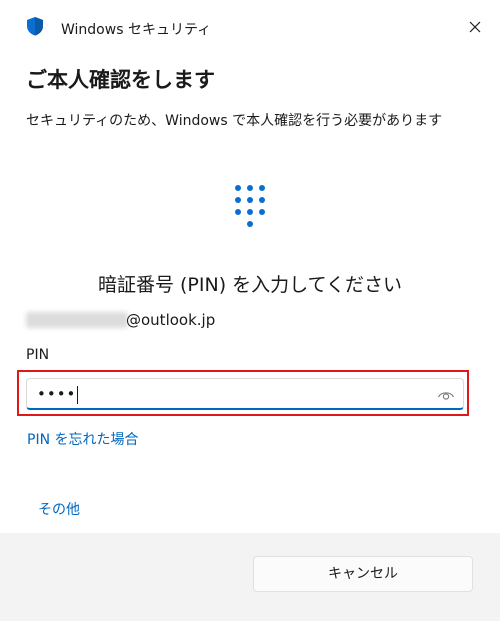 The image size is (500, 621). What do you see at coordinates (35, 26) in the screenshot?
I see `shield-icon` at bounding box center [35, 26].